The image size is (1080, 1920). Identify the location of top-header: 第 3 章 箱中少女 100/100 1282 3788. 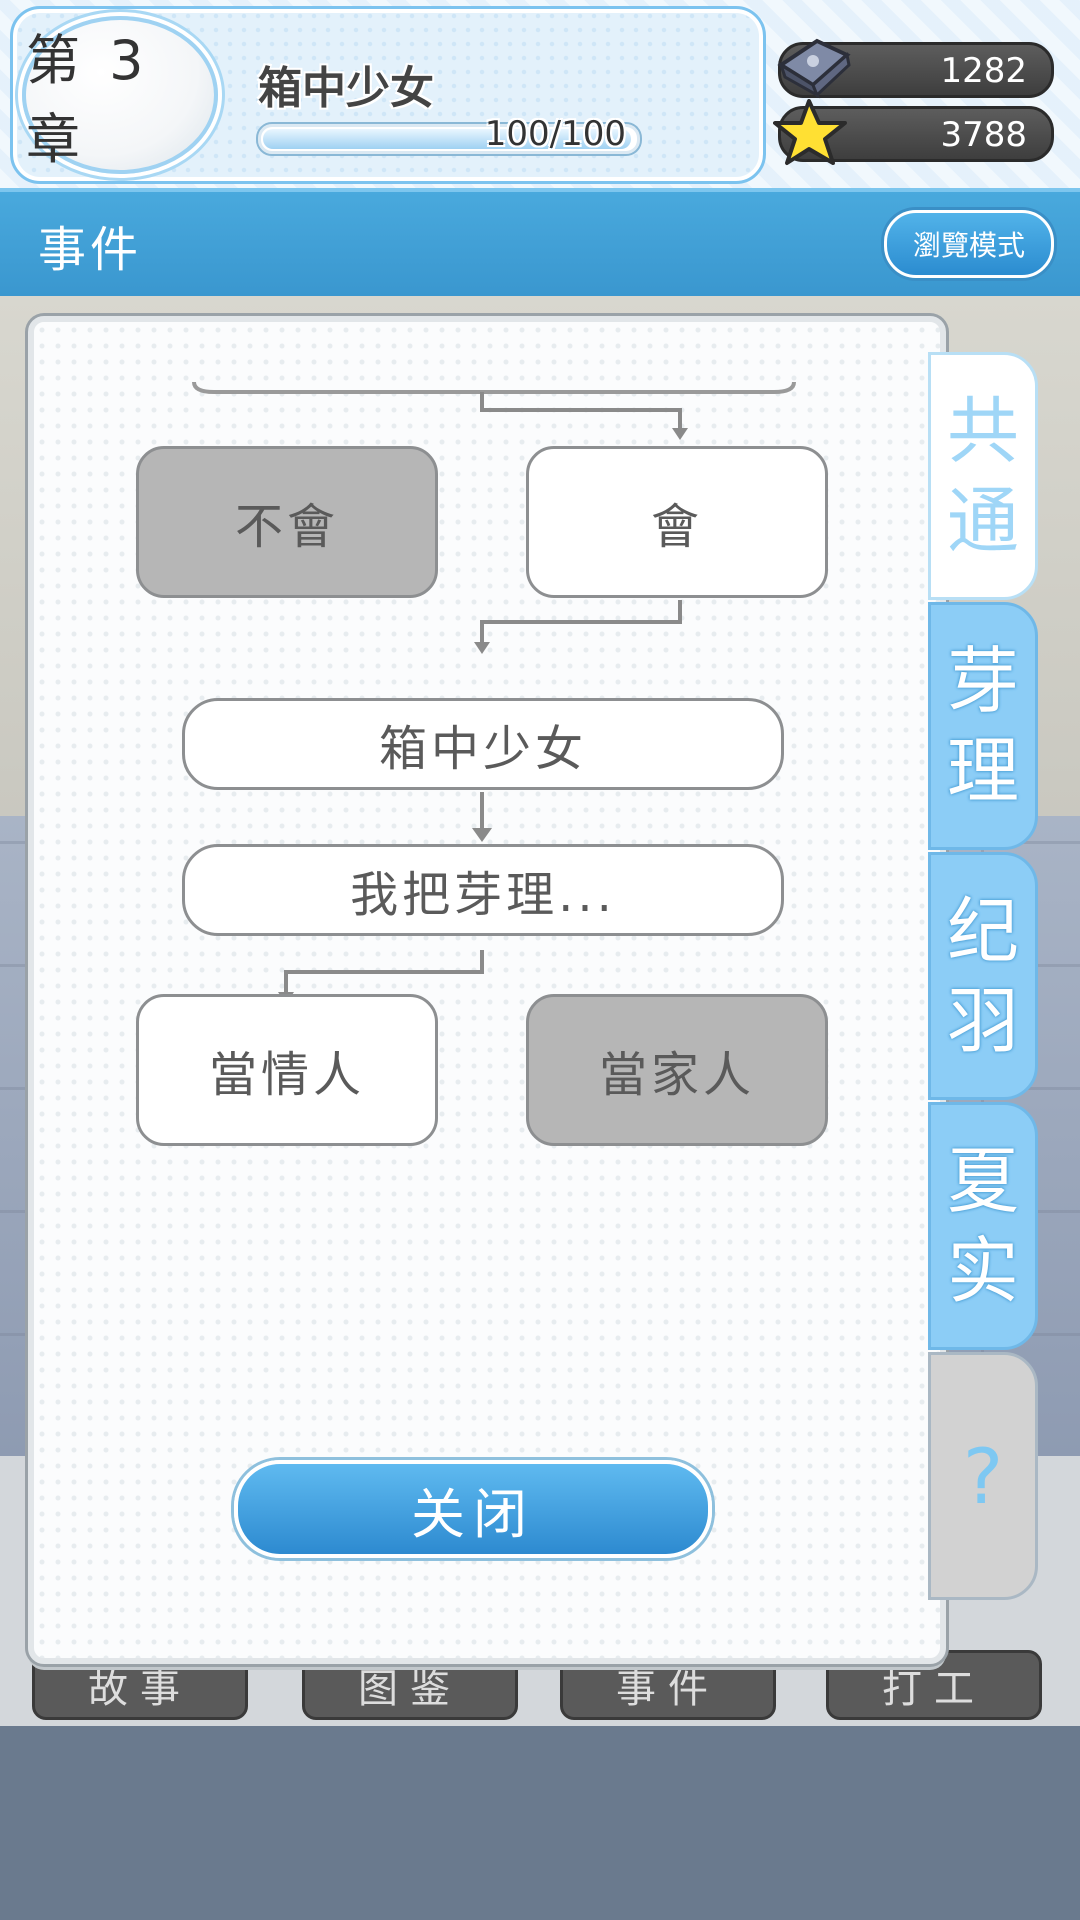
(540, 94).